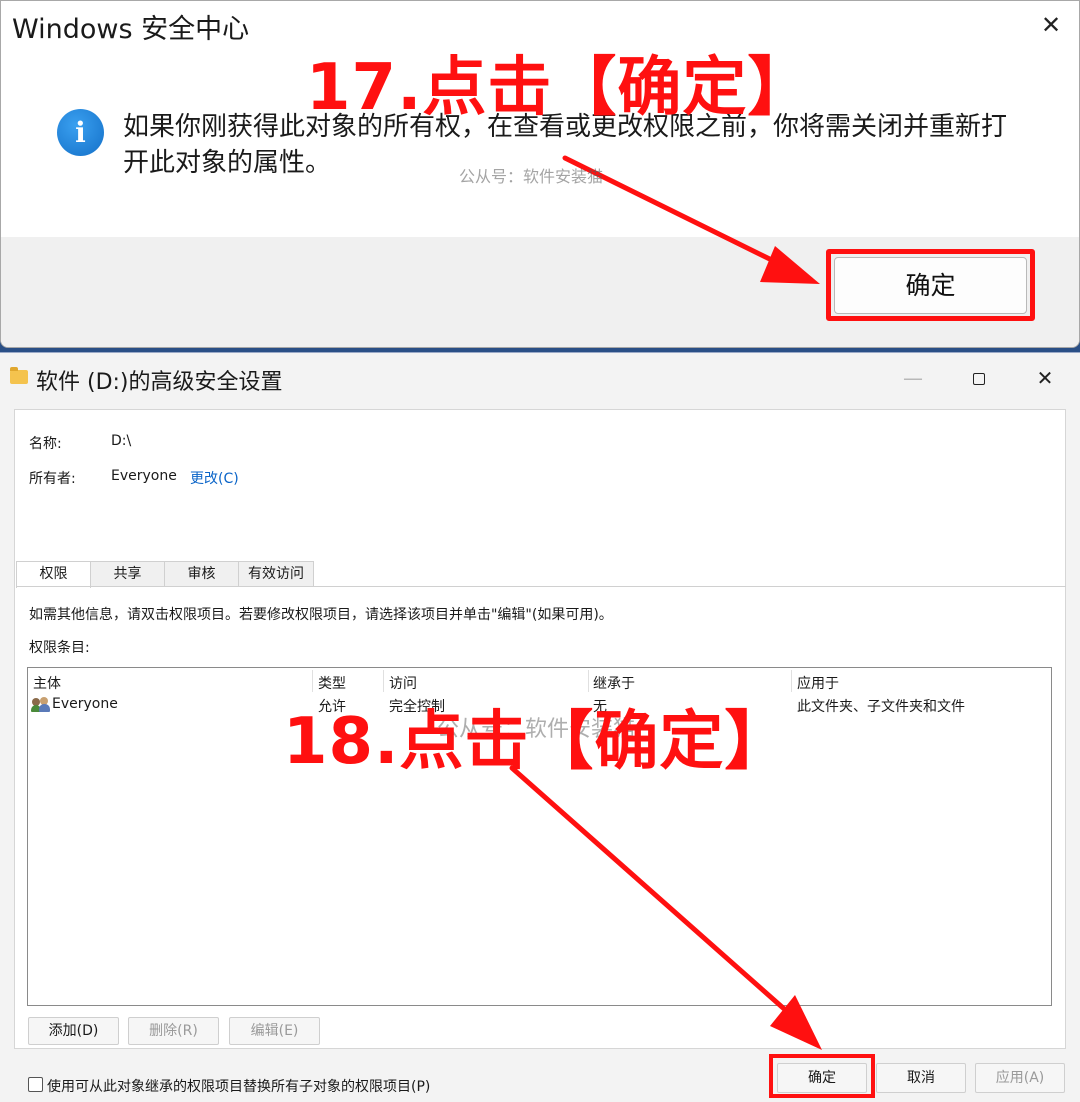  I want to click on owner-label: 所有者:, so click(52, 479).